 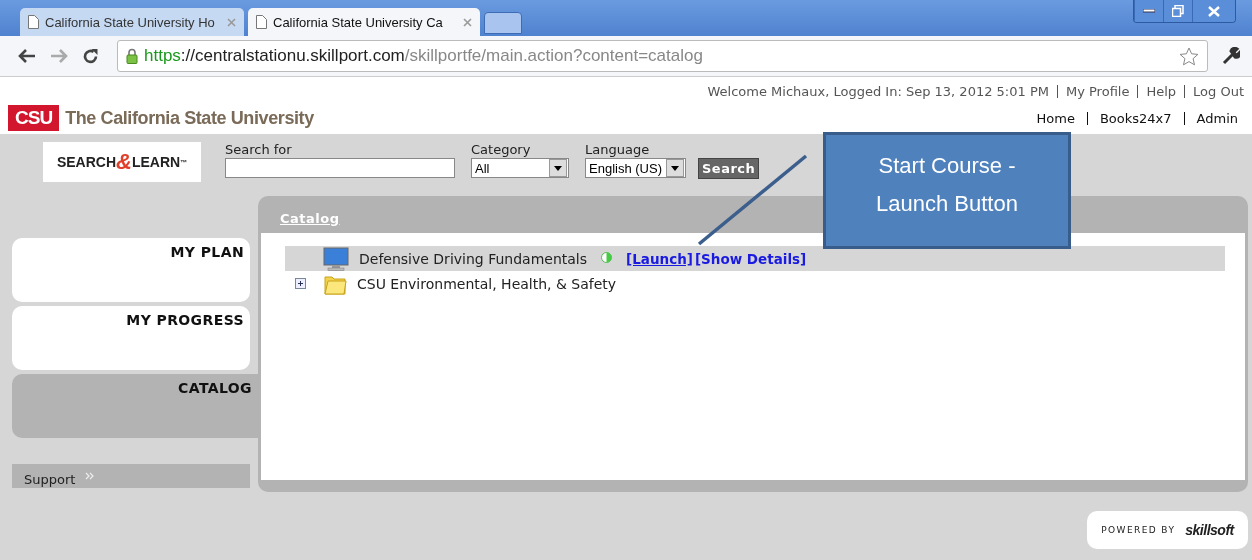 What do you see at coordinates (259, 149) in the screenshot?
I see `field-label: Search for` at bounding box center [259, 149].